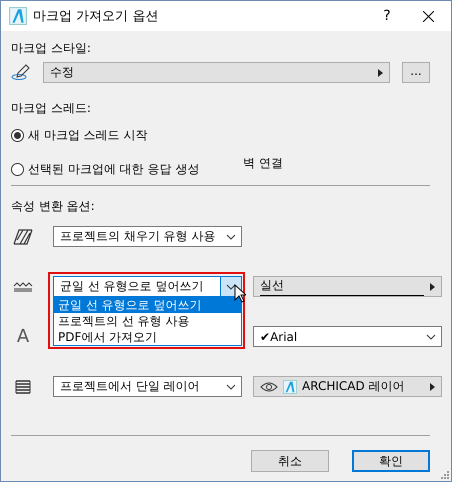  What do you see at coordinates (269, 387) in the screenshot?
I see `eye-icon` at bounding box center [269, 387].